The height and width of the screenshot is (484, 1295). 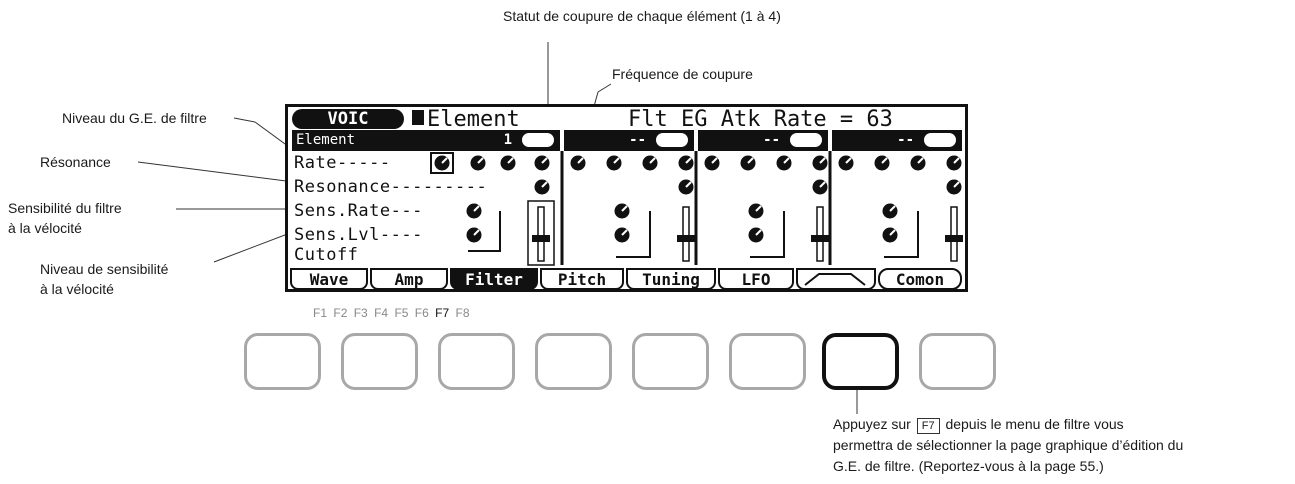 What do you see at coordinates (409, 279) in the screenshot?
I see `tab-amp: Amp` at bounding box center [409, 279].